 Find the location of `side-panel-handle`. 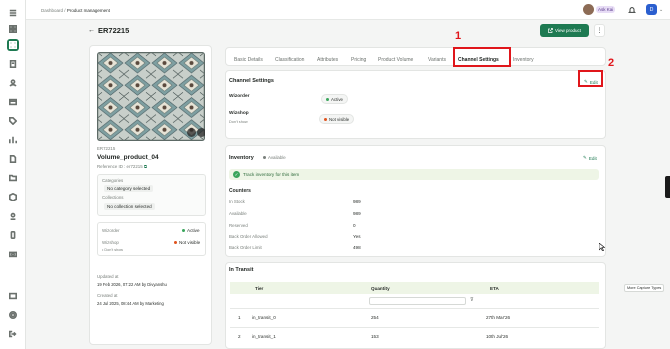

side-panel-handle is located at coordinates (667, 187).